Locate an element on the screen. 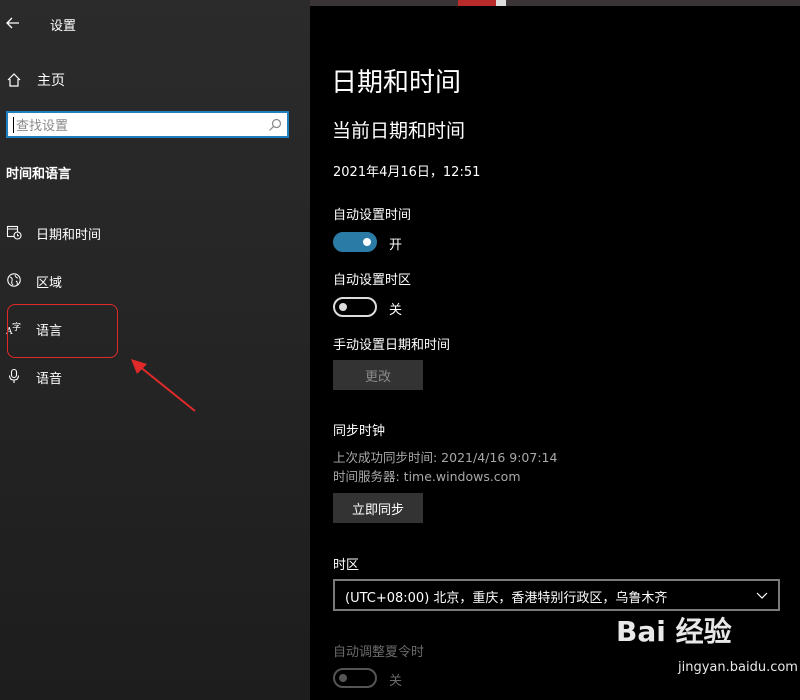 This screenshot has height=700, width=800. back-arrow-icon is located at coordinates (13, 23).